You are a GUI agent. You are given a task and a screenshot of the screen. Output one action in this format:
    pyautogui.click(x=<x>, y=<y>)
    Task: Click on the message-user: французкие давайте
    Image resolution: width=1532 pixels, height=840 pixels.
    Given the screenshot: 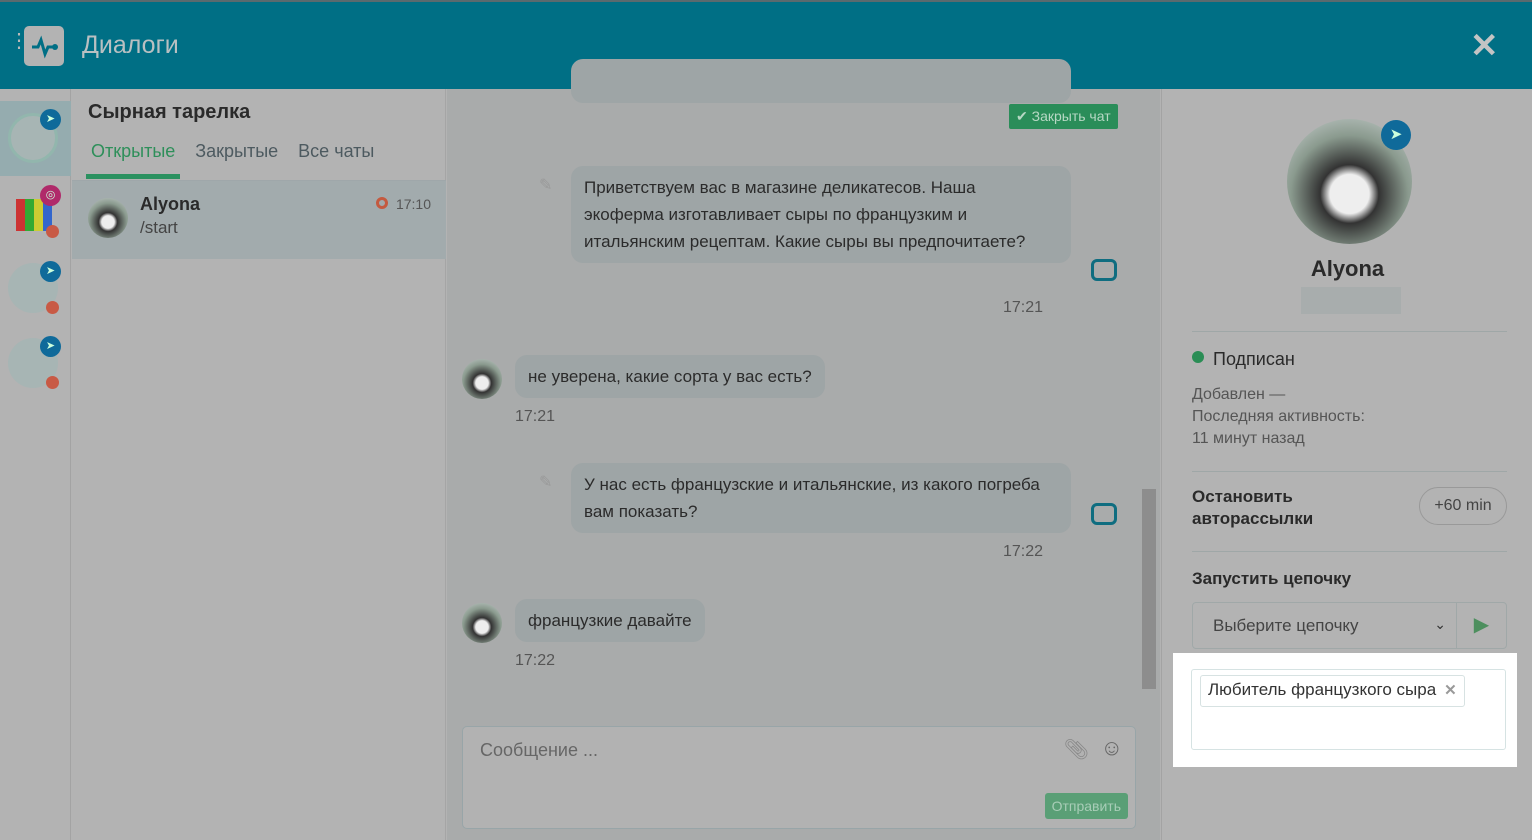 What is the action you would take?
    pyautogui.click(x=610, y=620)
    